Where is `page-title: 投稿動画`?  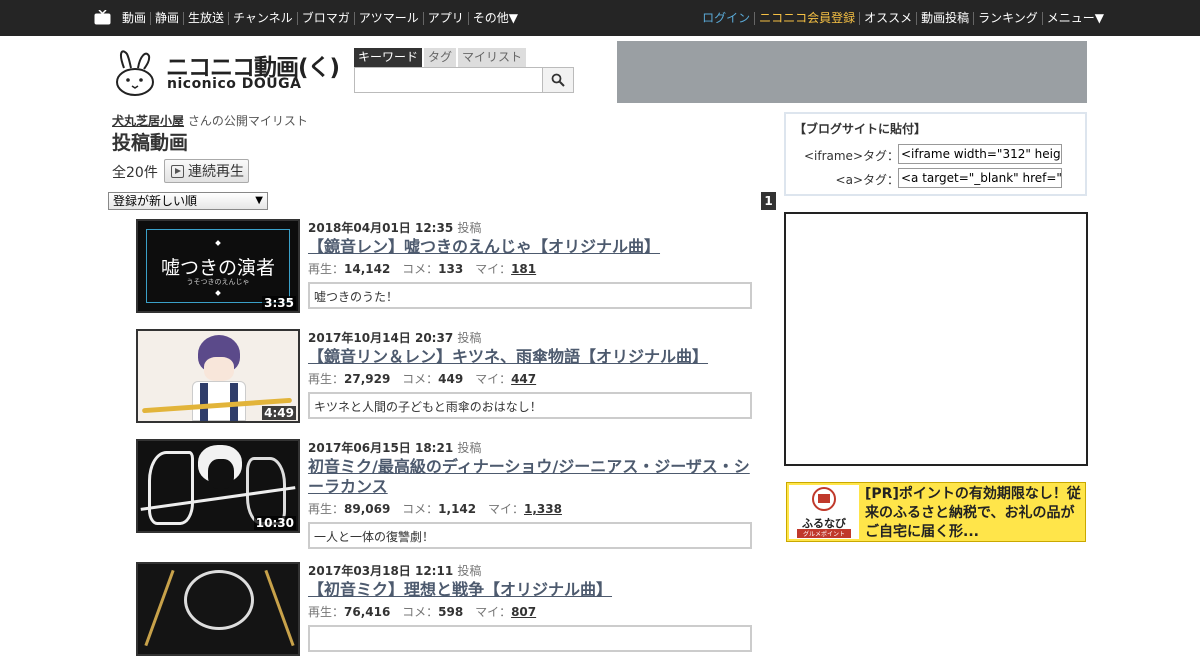 page-title: 投稿動画 is located at coordinates (150, 143).